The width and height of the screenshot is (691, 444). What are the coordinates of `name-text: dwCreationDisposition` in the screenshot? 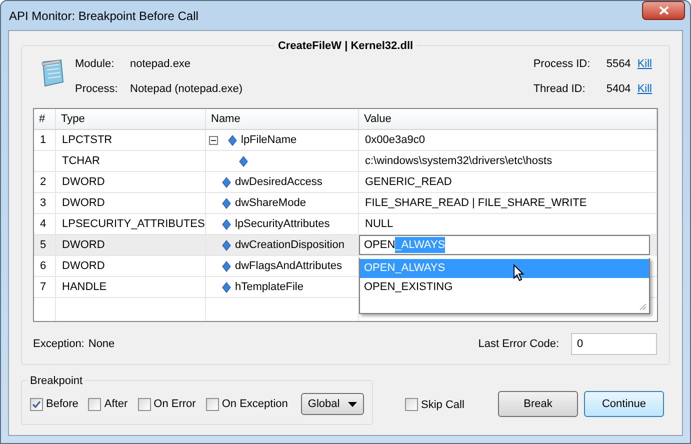 It's located at (289, 245).